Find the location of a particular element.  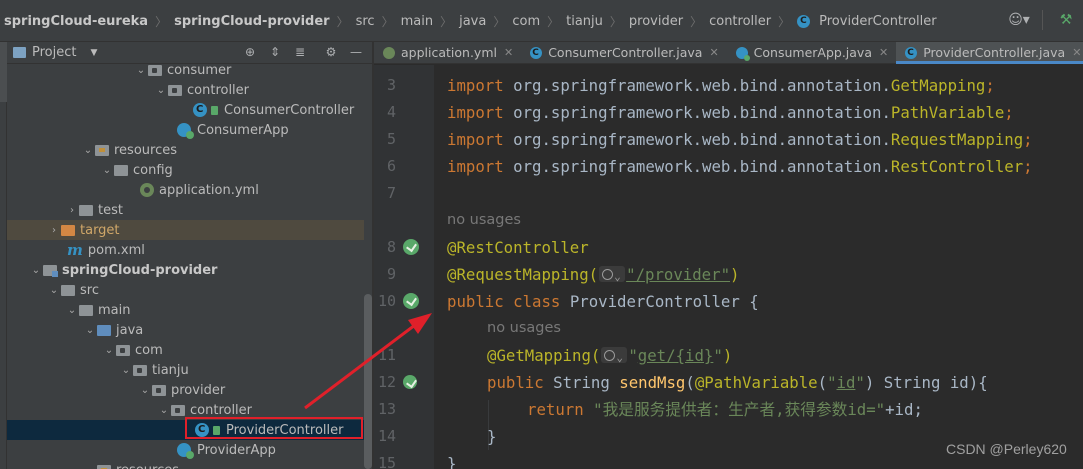

line-number: 13 is located at coordinates (386, 409).